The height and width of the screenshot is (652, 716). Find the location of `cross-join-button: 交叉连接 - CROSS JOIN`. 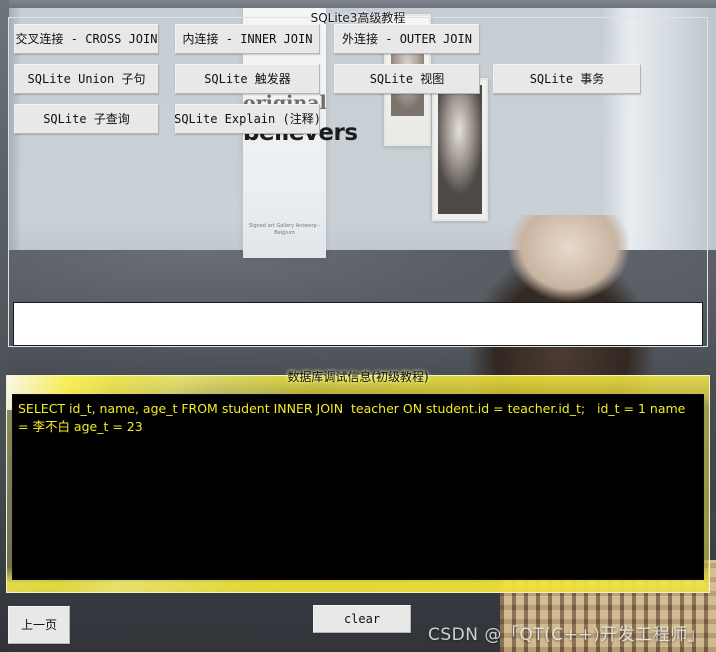

cross-join-button: 交叉连接 - CROSS JOIN is located at coordinates (86, 39).